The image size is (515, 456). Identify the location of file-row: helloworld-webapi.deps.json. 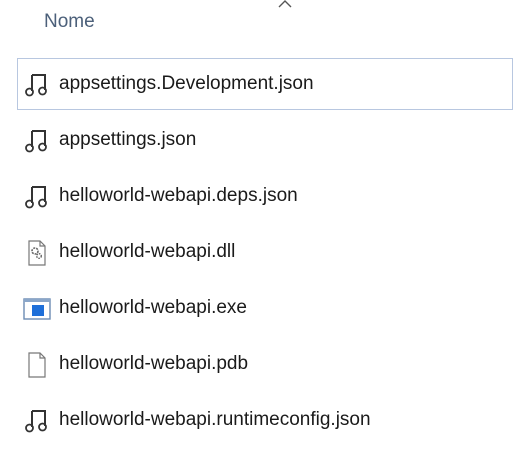
(265, 196).